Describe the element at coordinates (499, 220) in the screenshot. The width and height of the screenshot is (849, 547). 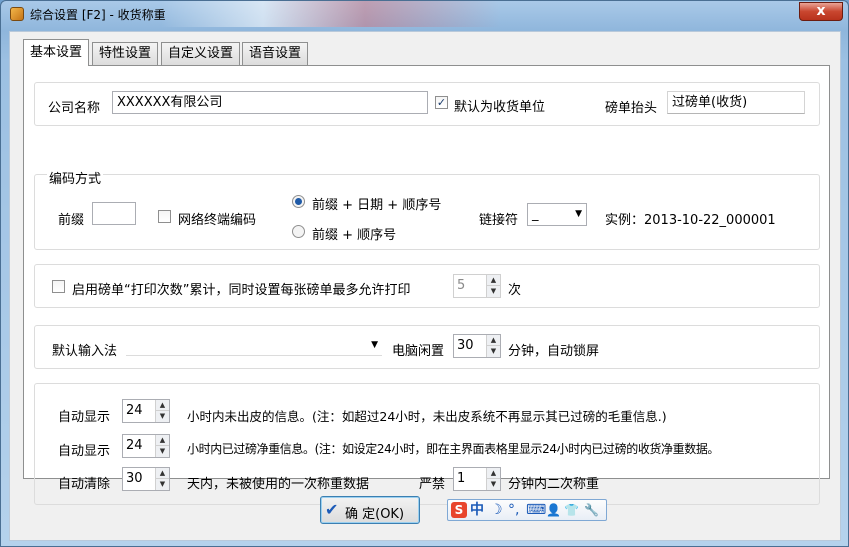
I see `connector-label: 链接符` at that location.